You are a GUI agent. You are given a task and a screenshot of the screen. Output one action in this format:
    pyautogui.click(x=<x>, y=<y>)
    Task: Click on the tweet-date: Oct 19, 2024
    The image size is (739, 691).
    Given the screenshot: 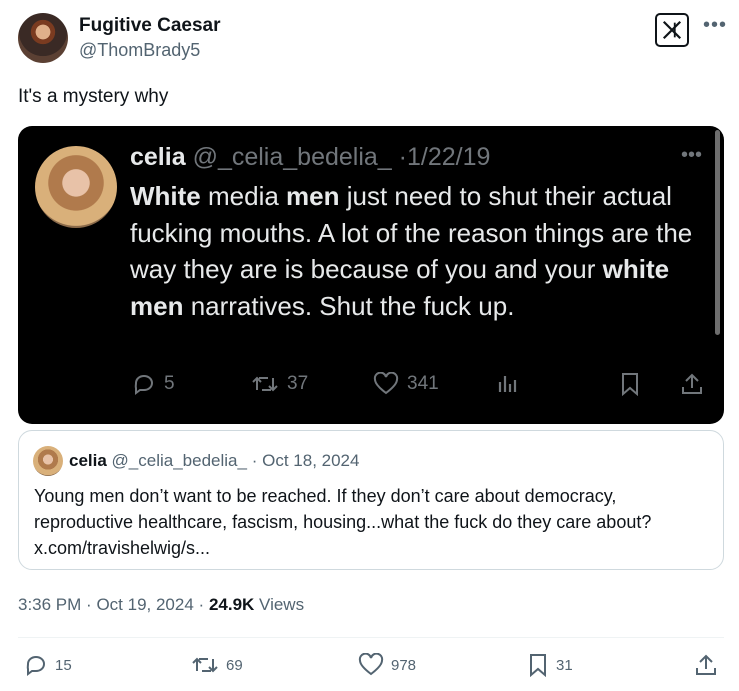 What is the action you would take?
    pyautogui.click(x=144, y=604)
    